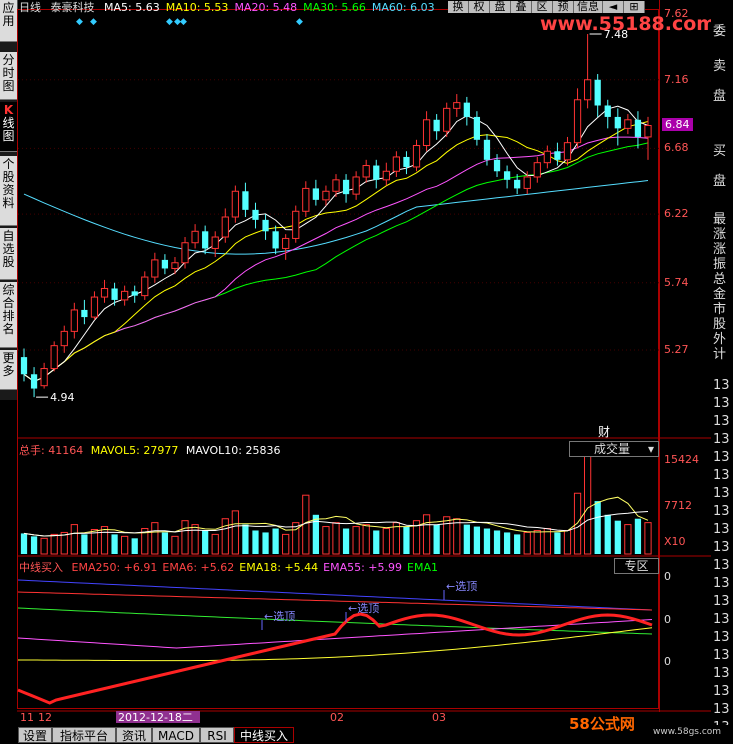 This screenshot has height=744, width=733. I want to click on indicator-selector-label: 成交量, so click(612, 449).